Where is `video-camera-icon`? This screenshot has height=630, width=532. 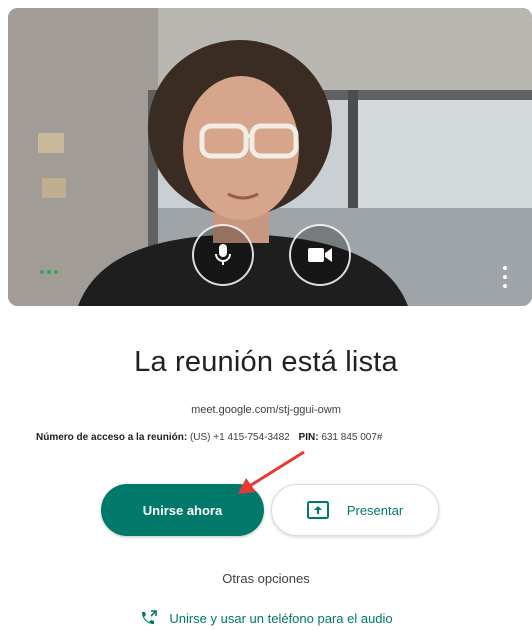 video-camera-icon is located at coordinates (320, 255).